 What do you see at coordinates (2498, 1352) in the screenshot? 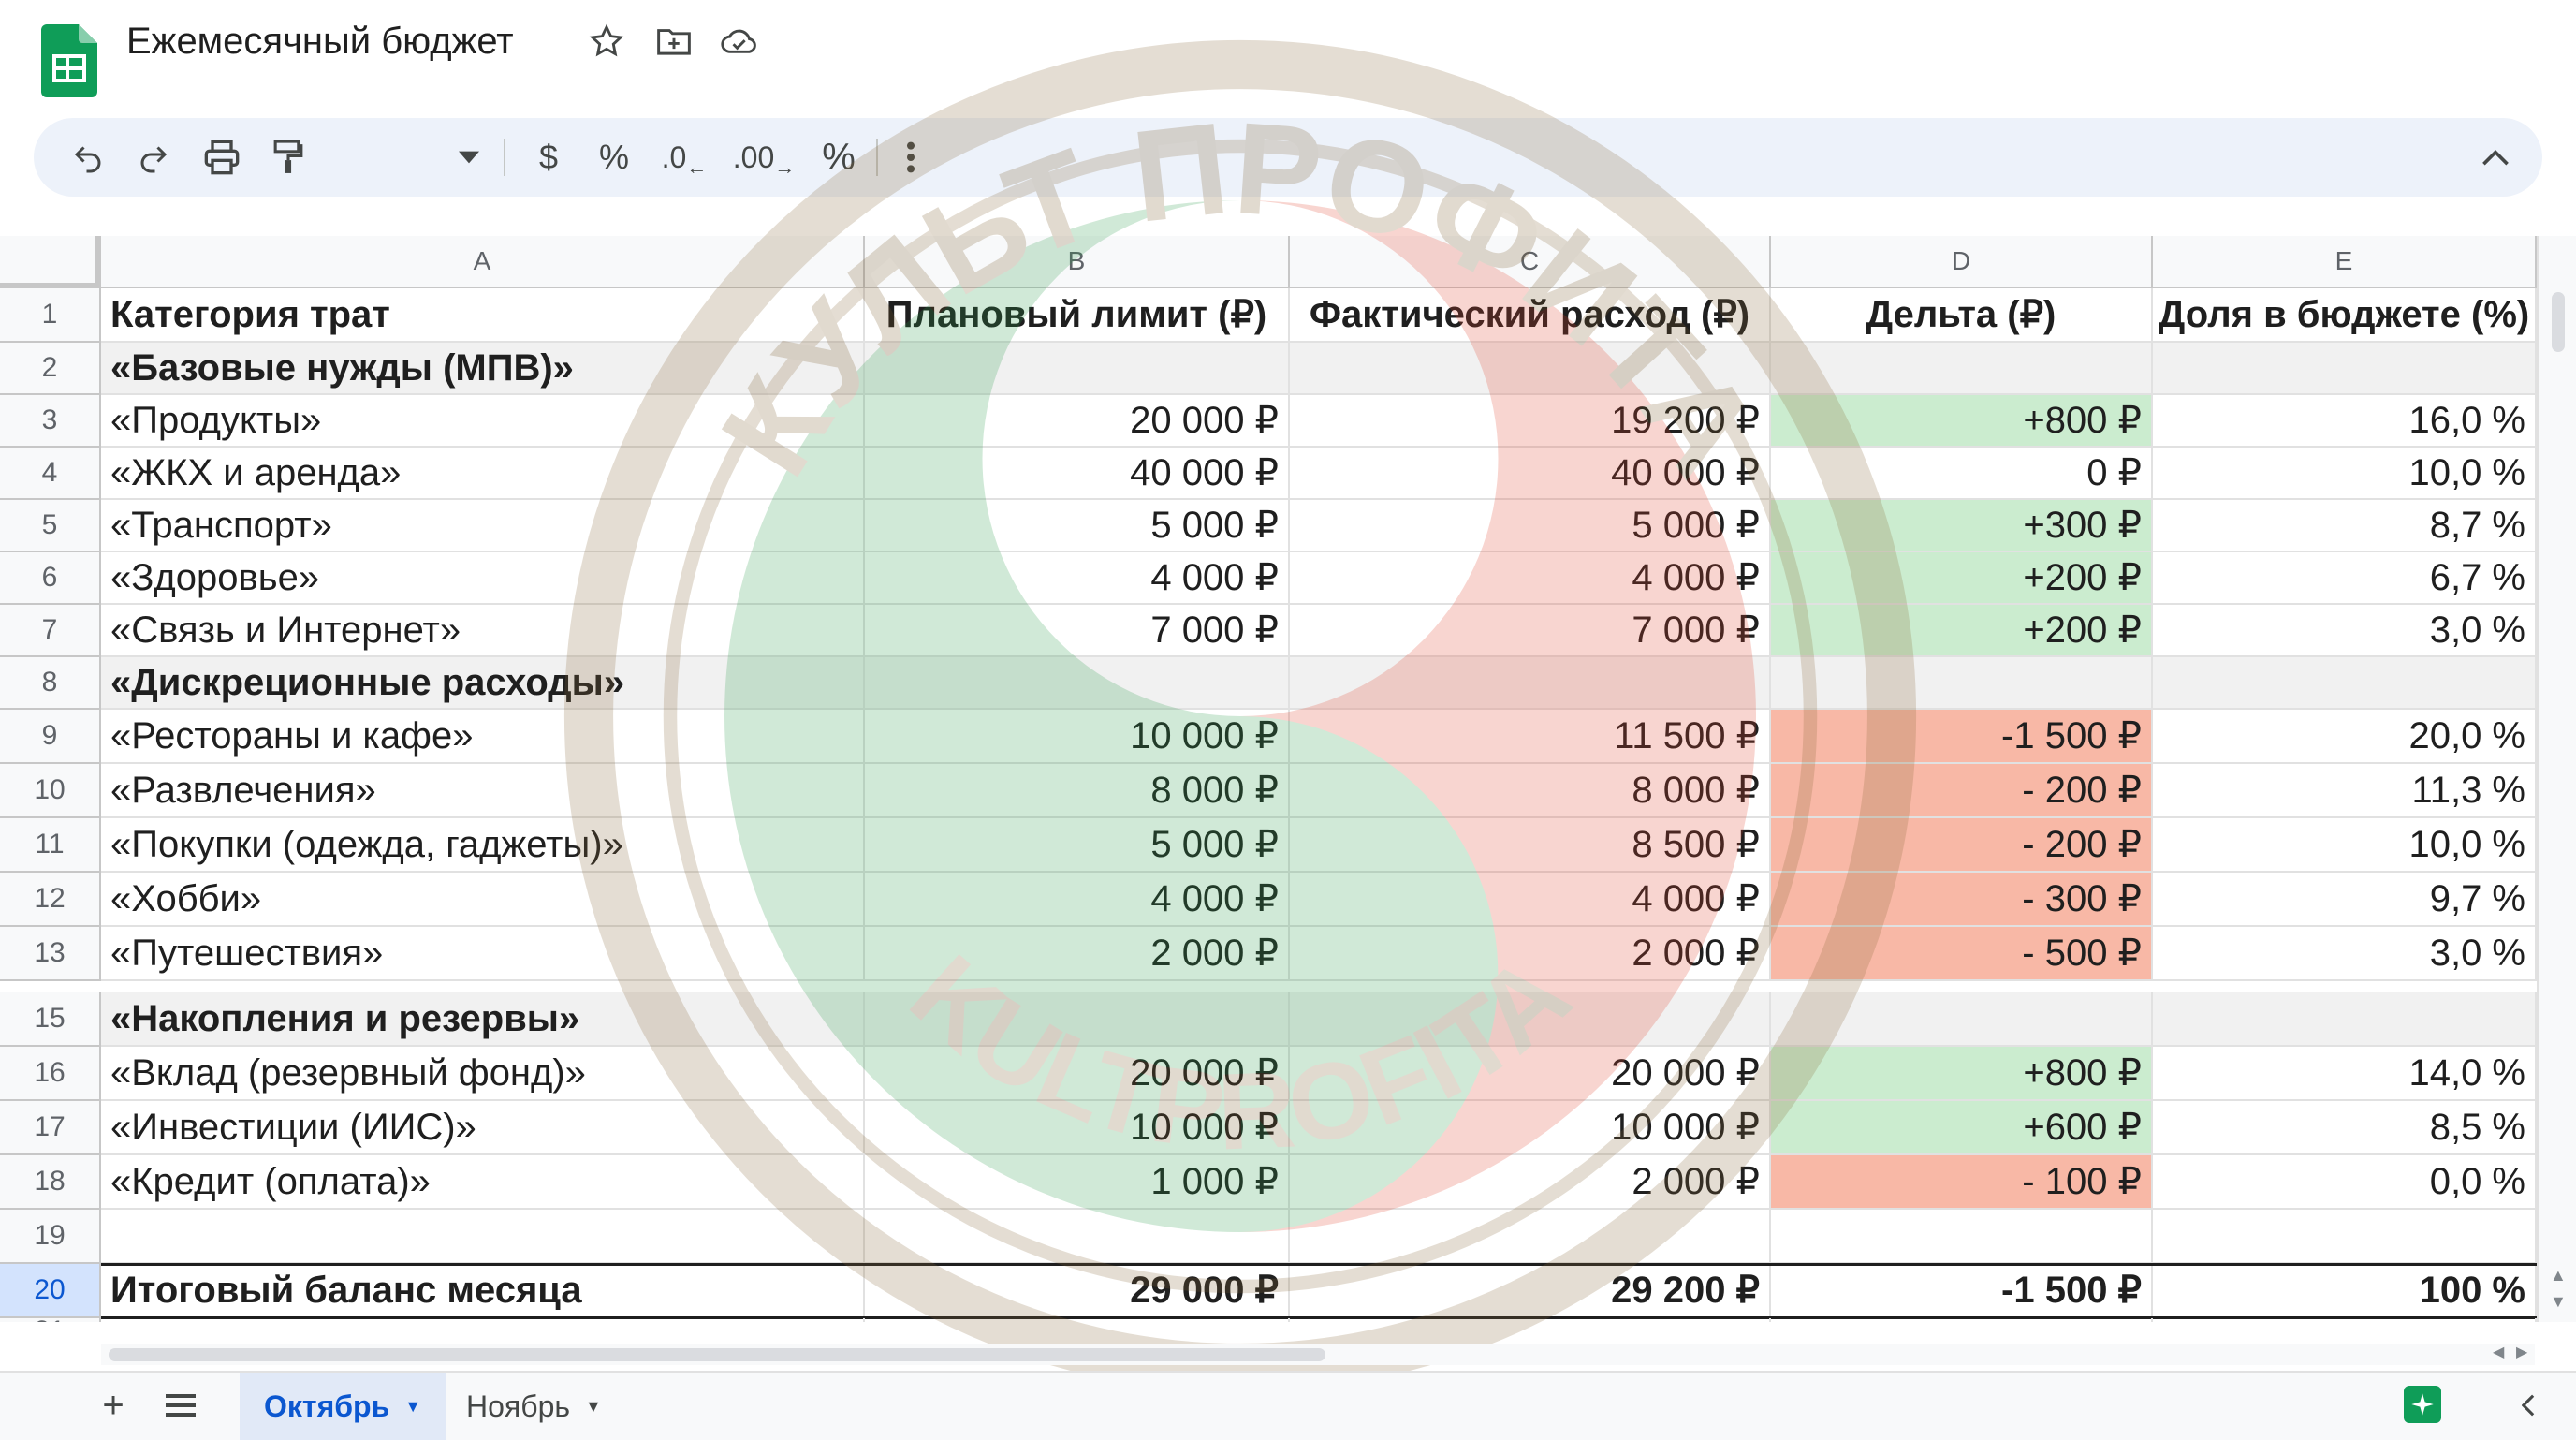
I see `scroll-left-icon: ◀` at bounding box center [2498, 1352].